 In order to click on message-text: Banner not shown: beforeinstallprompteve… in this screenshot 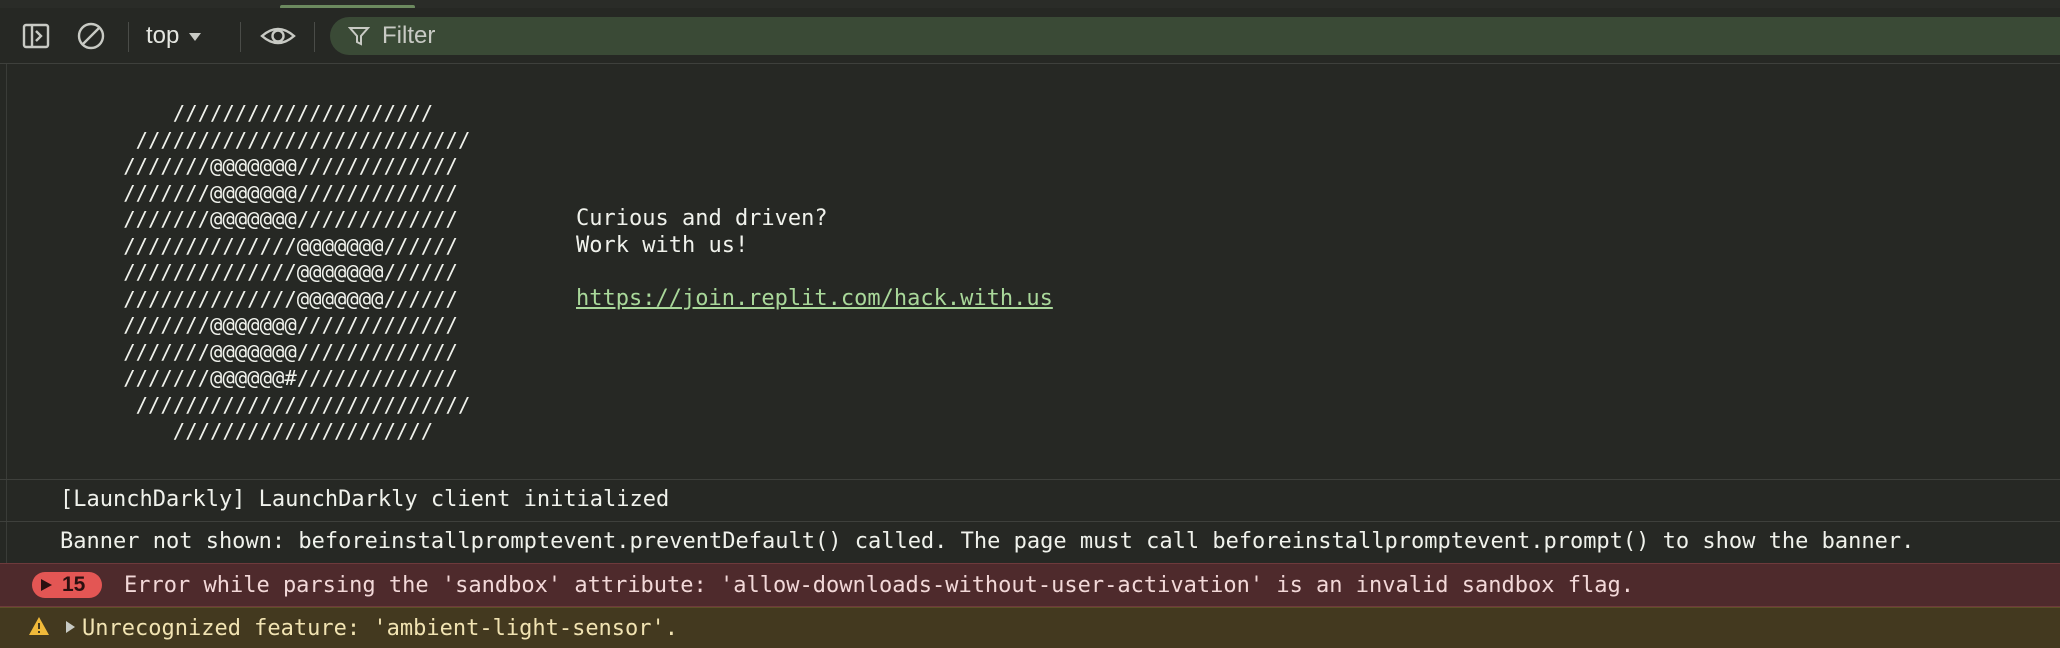, I will do `click(987, 541)`.